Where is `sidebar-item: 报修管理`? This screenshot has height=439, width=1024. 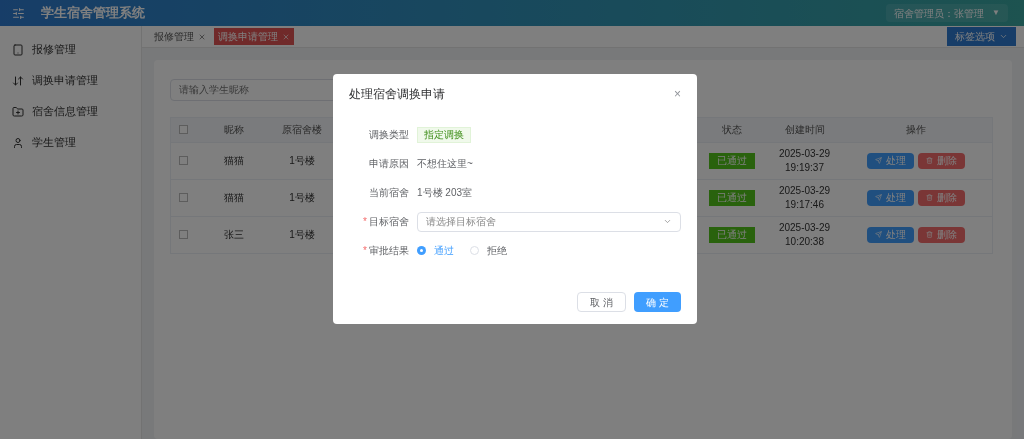 sidebar-item: 报修管理 is located at coordinates (70, 49).